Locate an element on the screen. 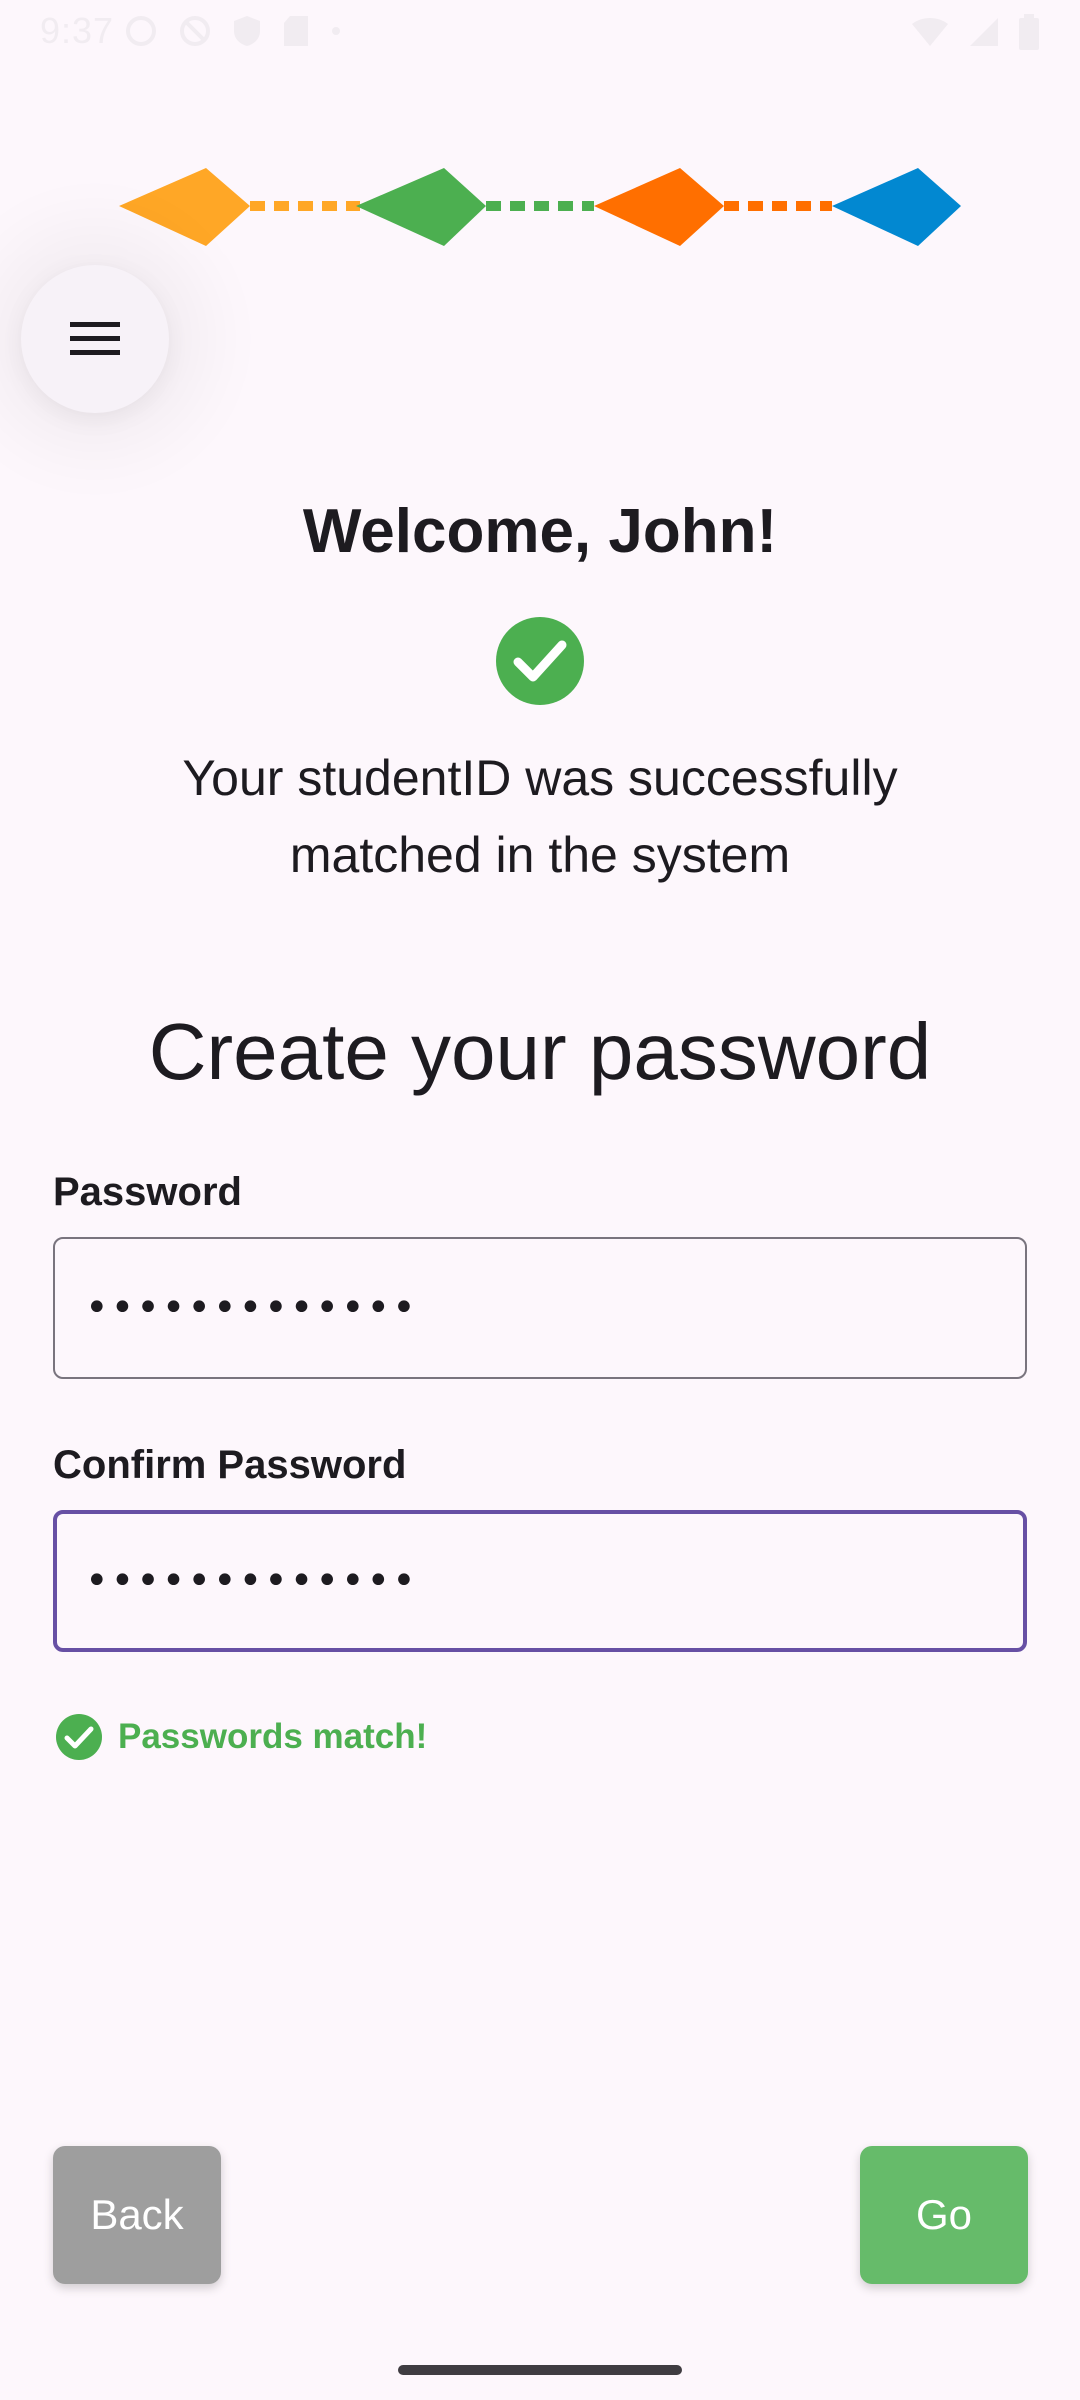 This screenshot has height=2400, width=1080. circle-status-icon is located at coordinates (141, 31).